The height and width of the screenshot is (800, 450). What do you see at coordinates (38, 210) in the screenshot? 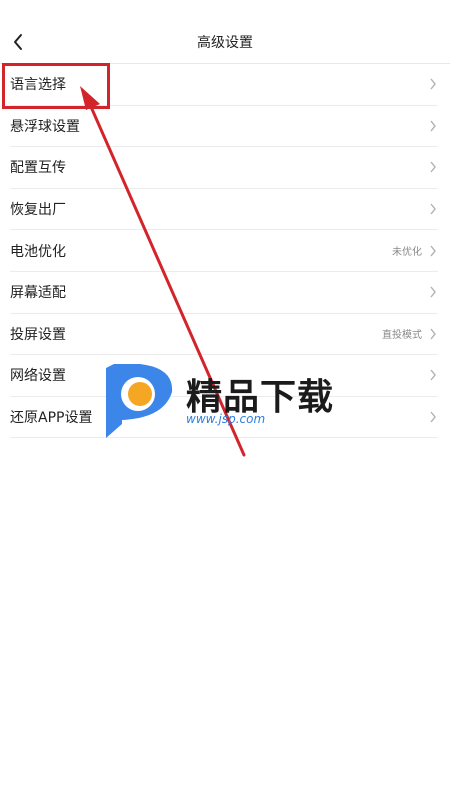
I see `settings-item-label: 恢复出厂` at bounding box center [38, 210].